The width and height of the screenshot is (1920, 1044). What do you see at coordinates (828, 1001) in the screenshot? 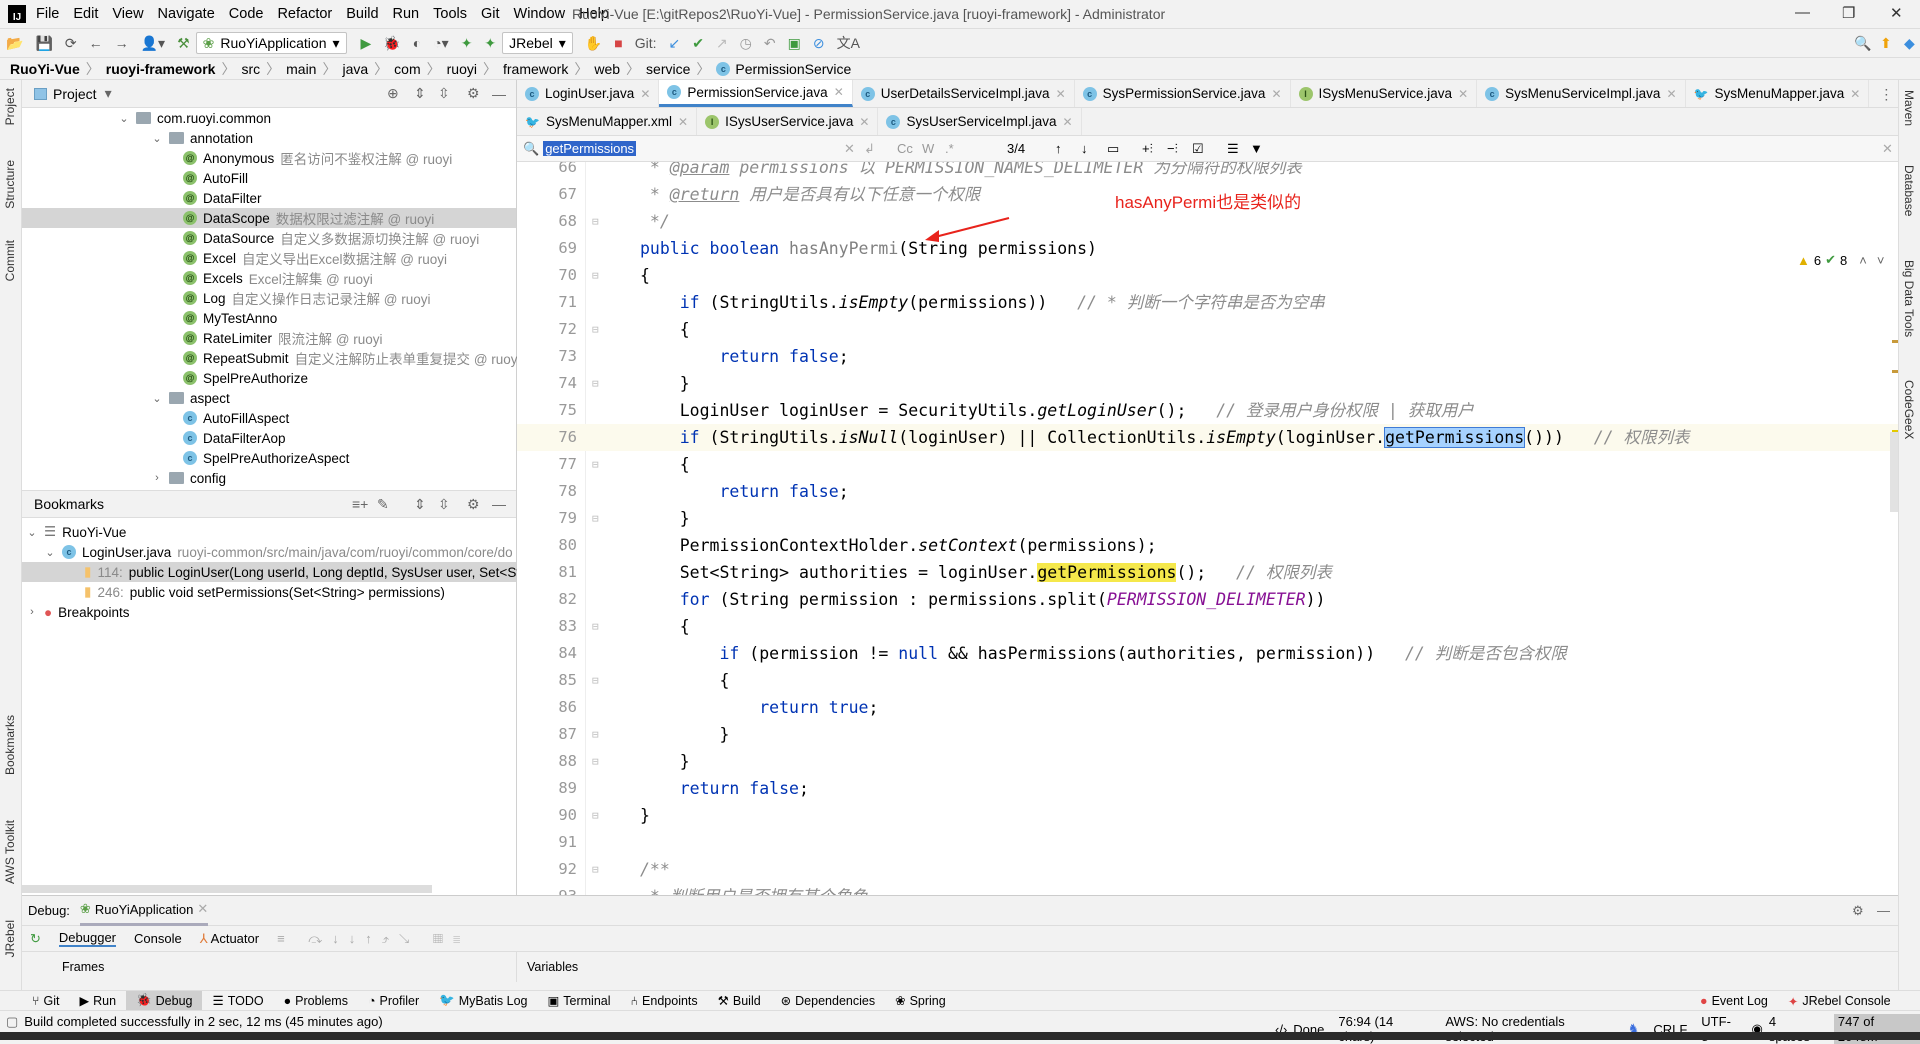
I see `tool-dependencies: ⊛ Dependencies` at bounding box center [828, 1001].